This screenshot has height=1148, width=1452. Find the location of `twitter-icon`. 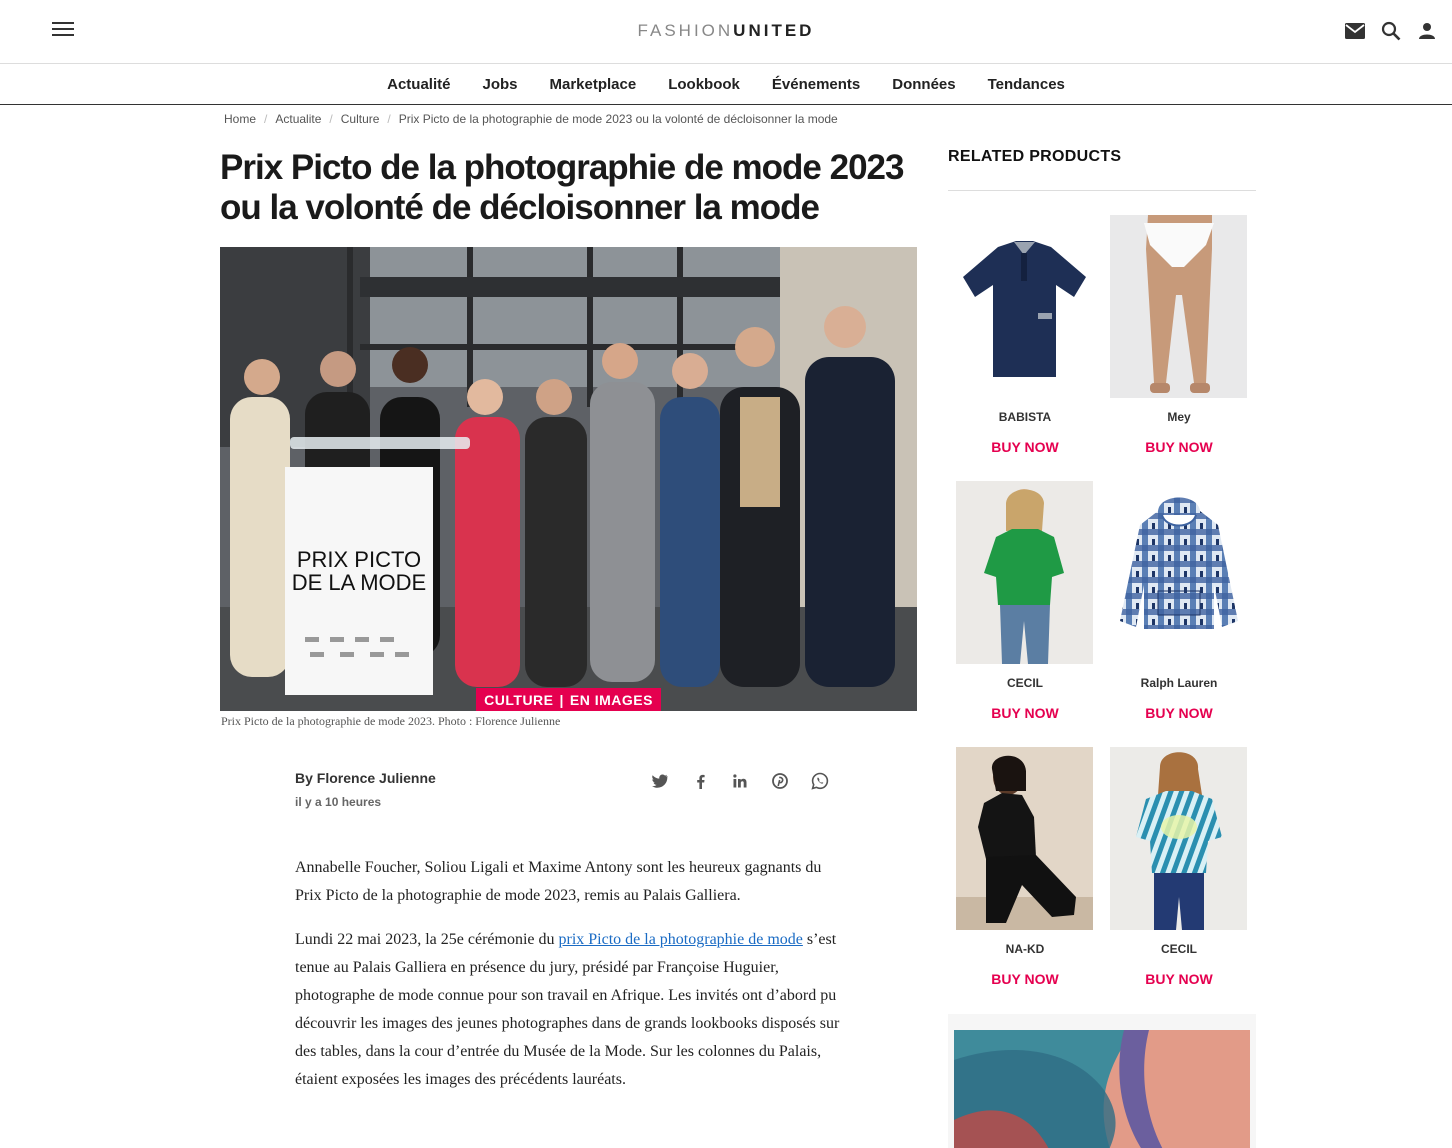

twitter-icon is located at coordinates (660, 781).